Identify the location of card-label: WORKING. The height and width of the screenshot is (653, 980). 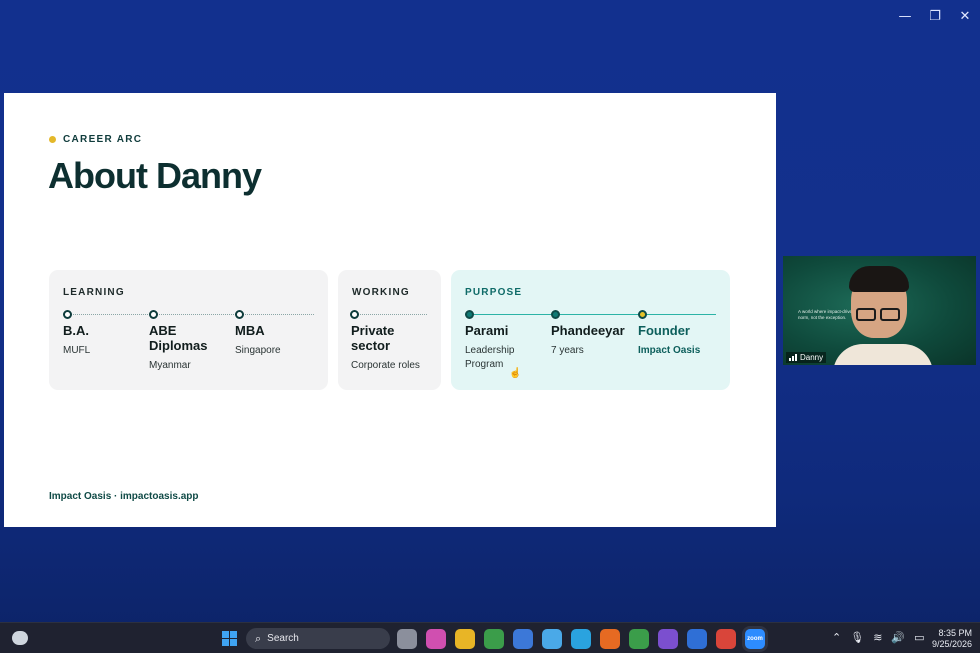
(381, 292).